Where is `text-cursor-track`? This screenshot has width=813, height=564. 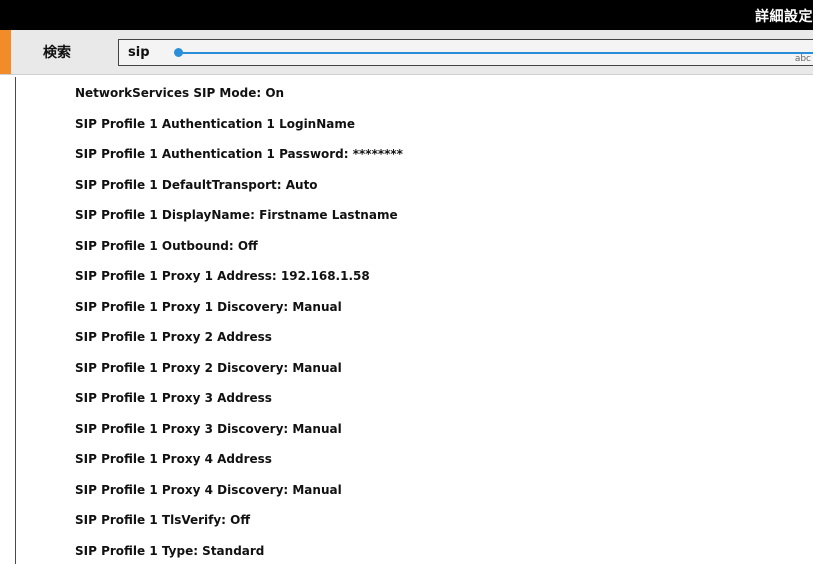 text-cursor-track is located at coordinates (496, 53).